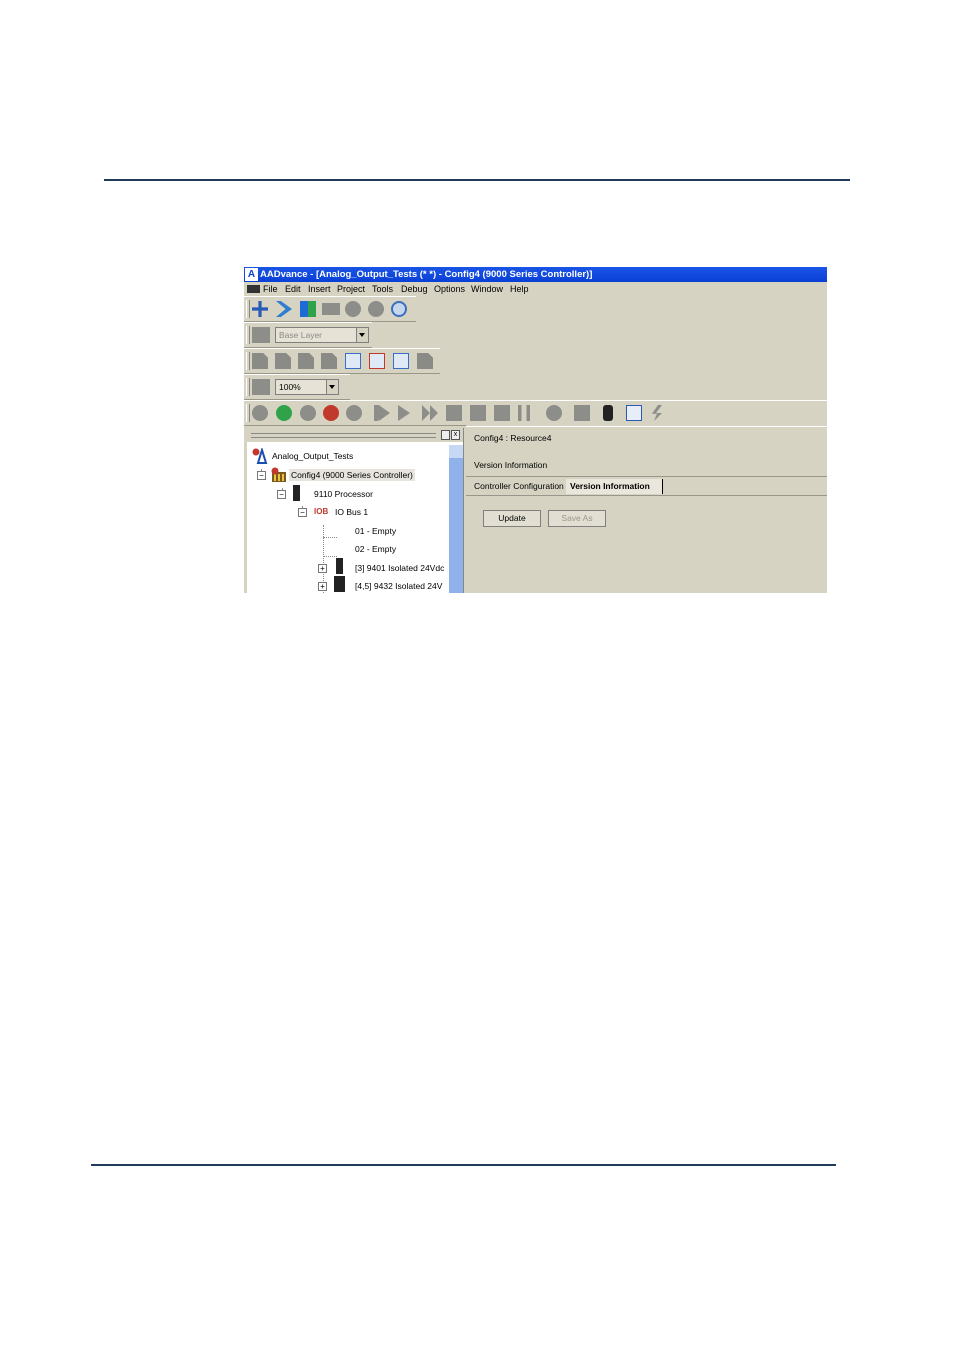 The image size is (955, 1350). I want to click on tree-node-label: 9110 Processor, so click(343, 494).